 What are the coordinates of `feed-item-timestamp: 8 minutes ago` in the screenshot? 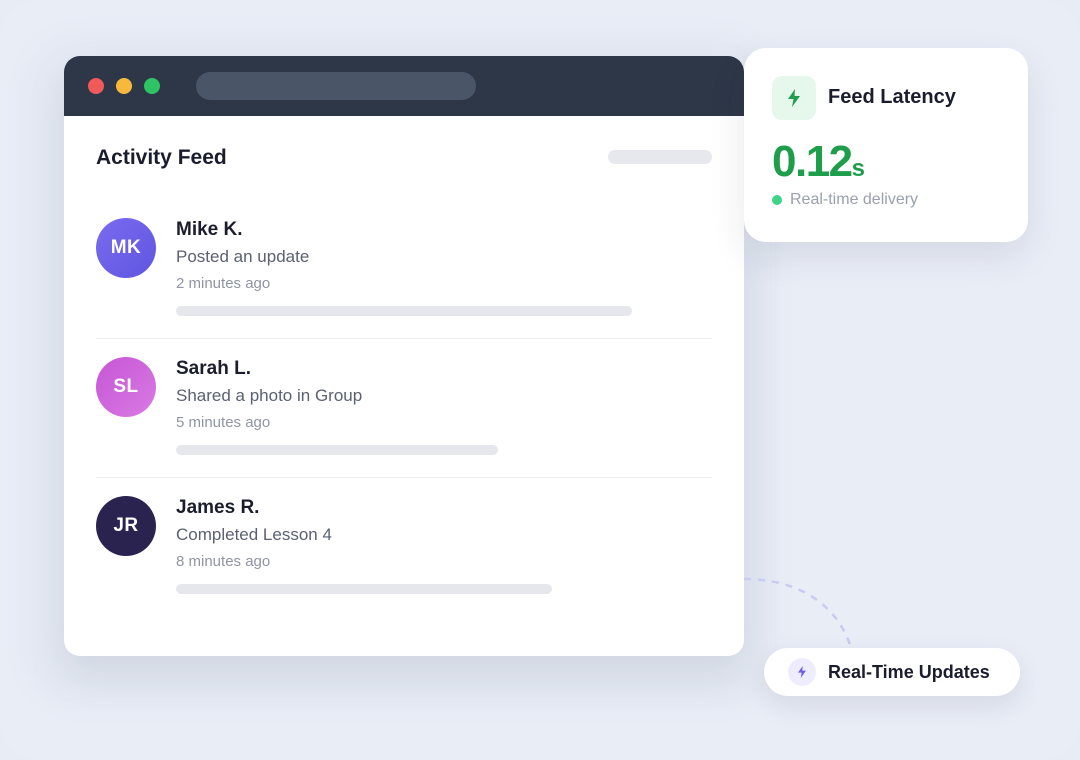 It's located at (223, 561).